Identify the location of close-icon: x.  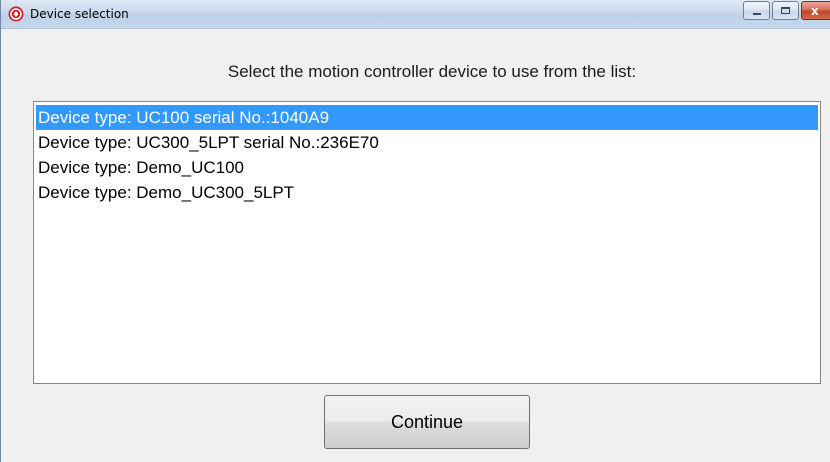
(815, 11).